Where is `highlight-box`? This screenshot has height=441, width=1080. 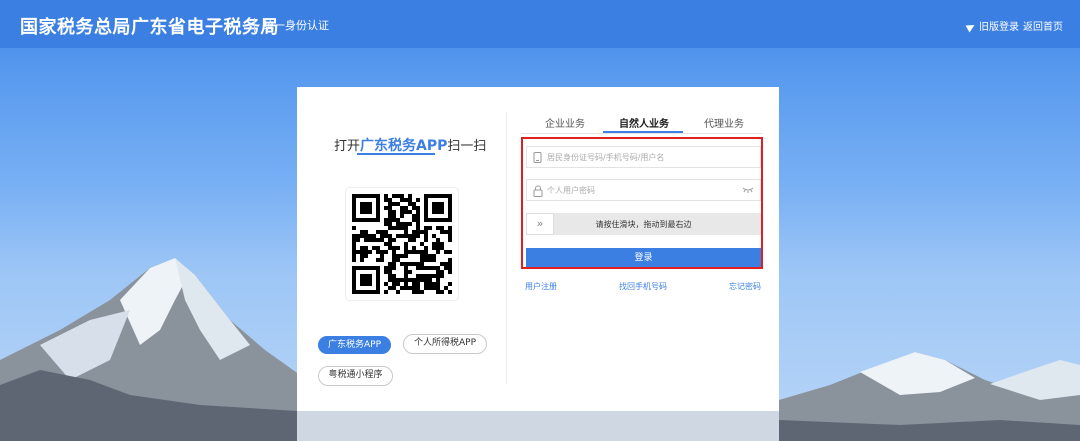 highlight-box is located at coordinates (642, 203).